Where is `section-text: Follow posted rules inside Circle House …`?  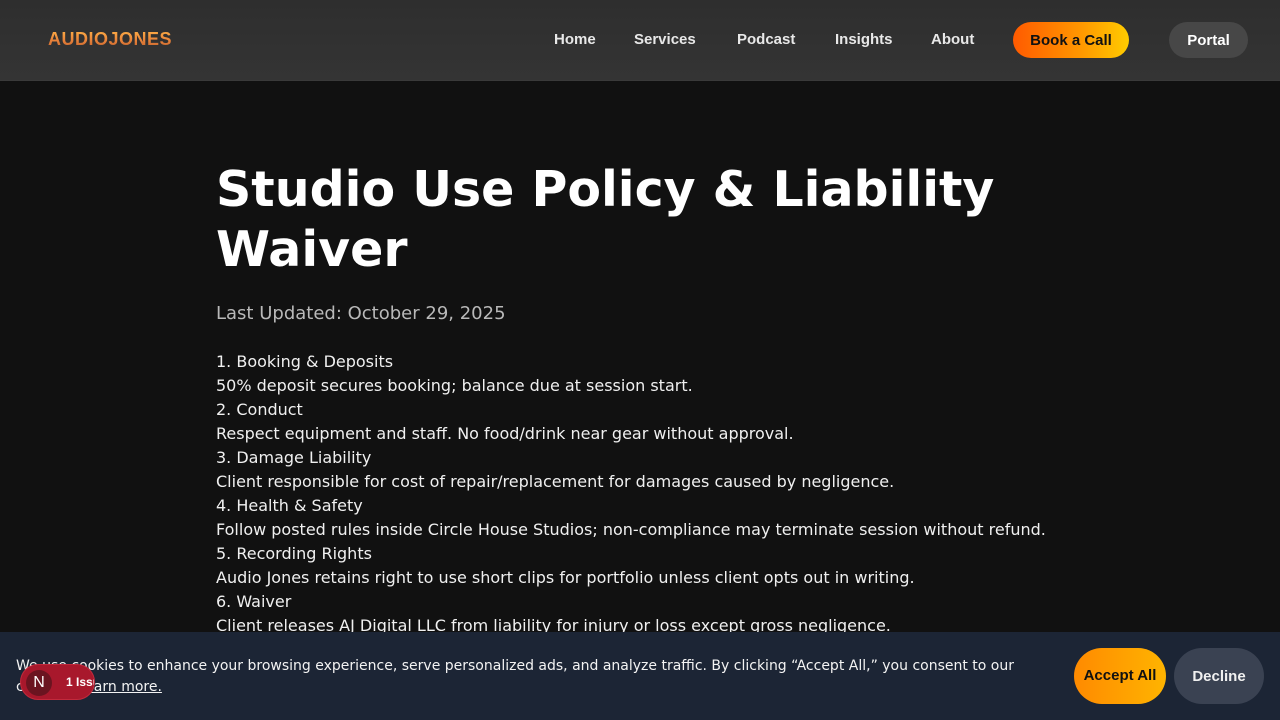 section-text: Follow posted rules inside Circle House … is located at coordinates (631, 529).